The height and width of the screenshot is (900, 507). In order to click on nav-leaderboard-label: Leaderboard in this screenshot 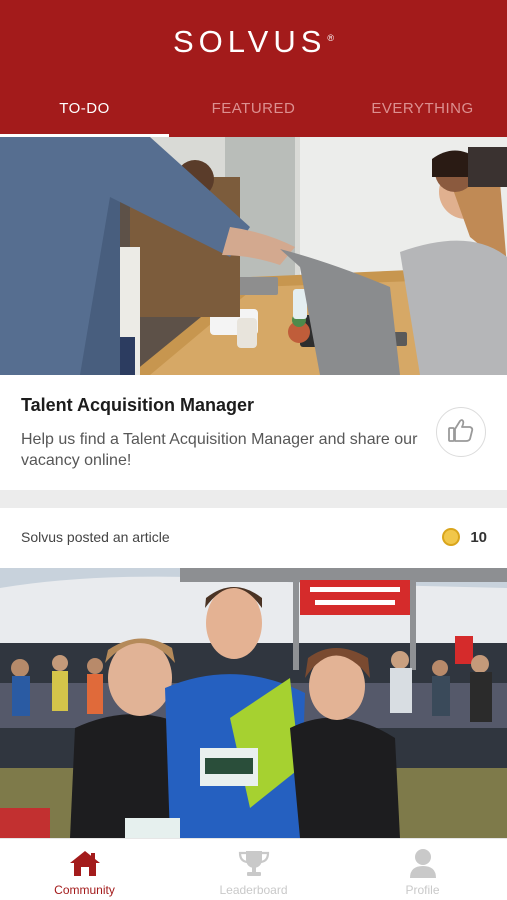, I will do `click(253, 890)`.